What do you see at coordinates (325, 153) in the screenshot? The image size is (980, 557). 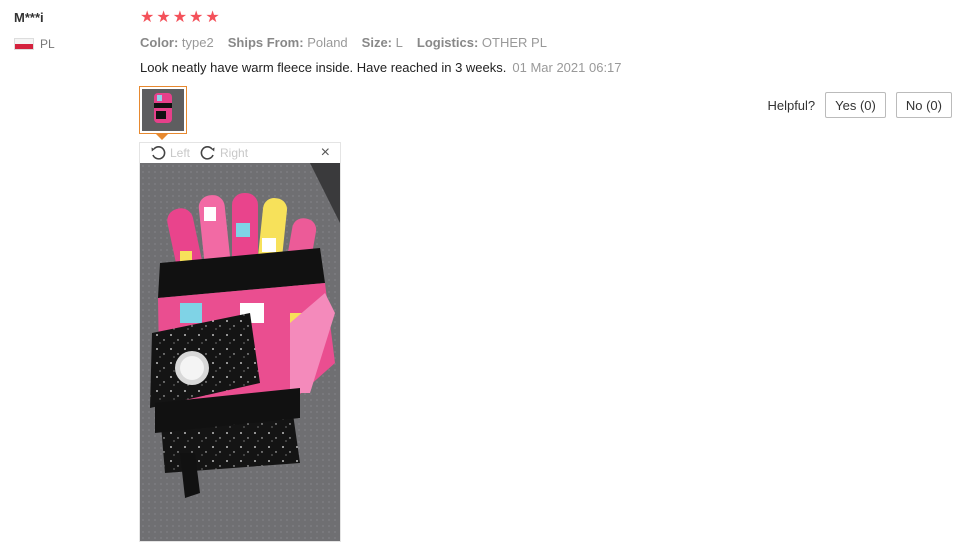 I see `close-icon: ×` at bounding box center [325, 153].